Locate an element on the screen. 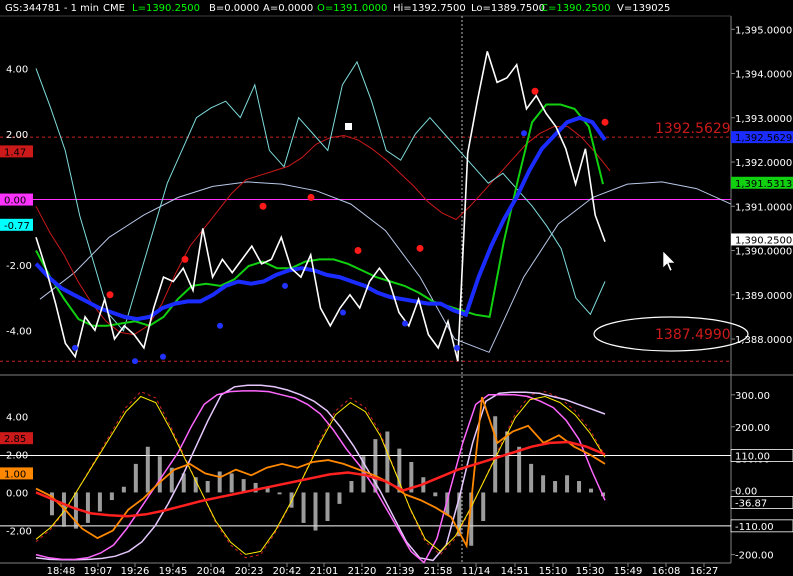  time-tick-label: 14:51 is located at coordinates (515, 571).